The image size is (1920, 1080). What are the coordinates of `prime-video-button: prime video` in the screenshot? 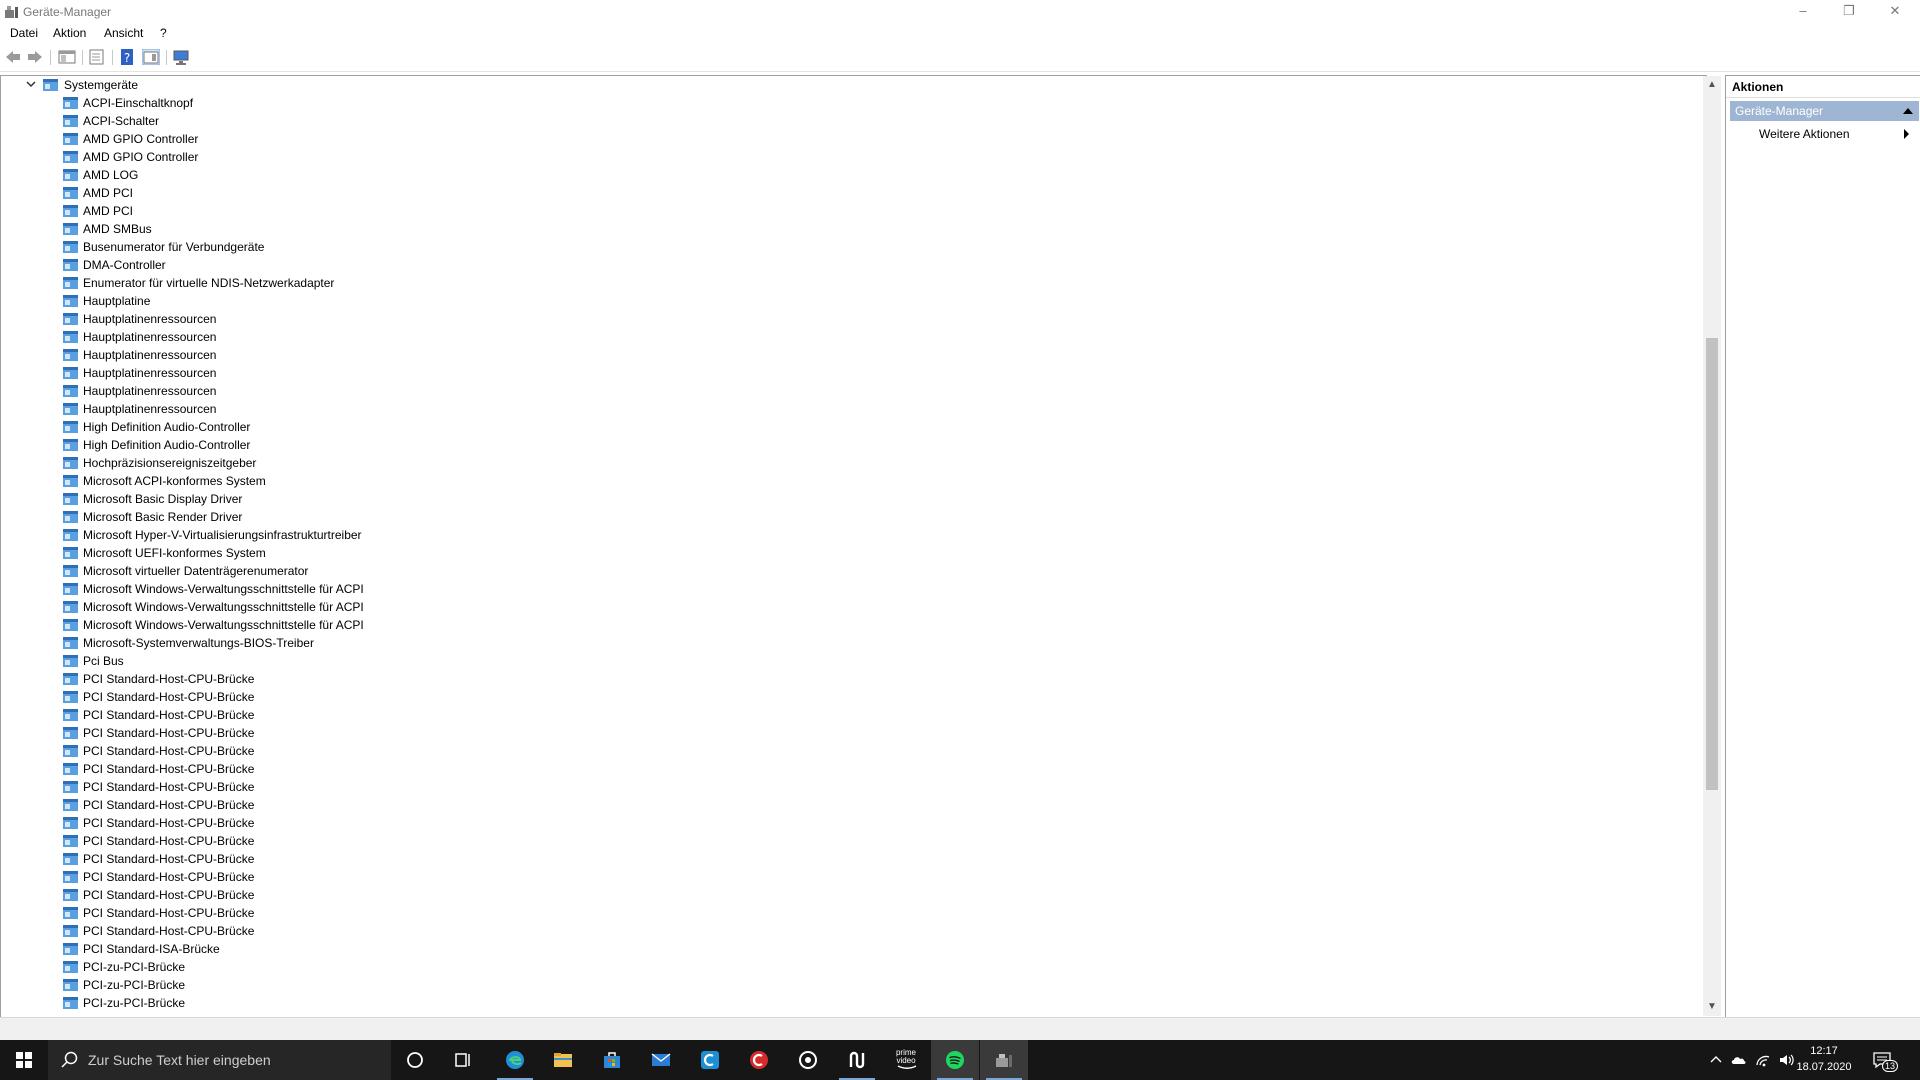 It's located at (906, 1060).